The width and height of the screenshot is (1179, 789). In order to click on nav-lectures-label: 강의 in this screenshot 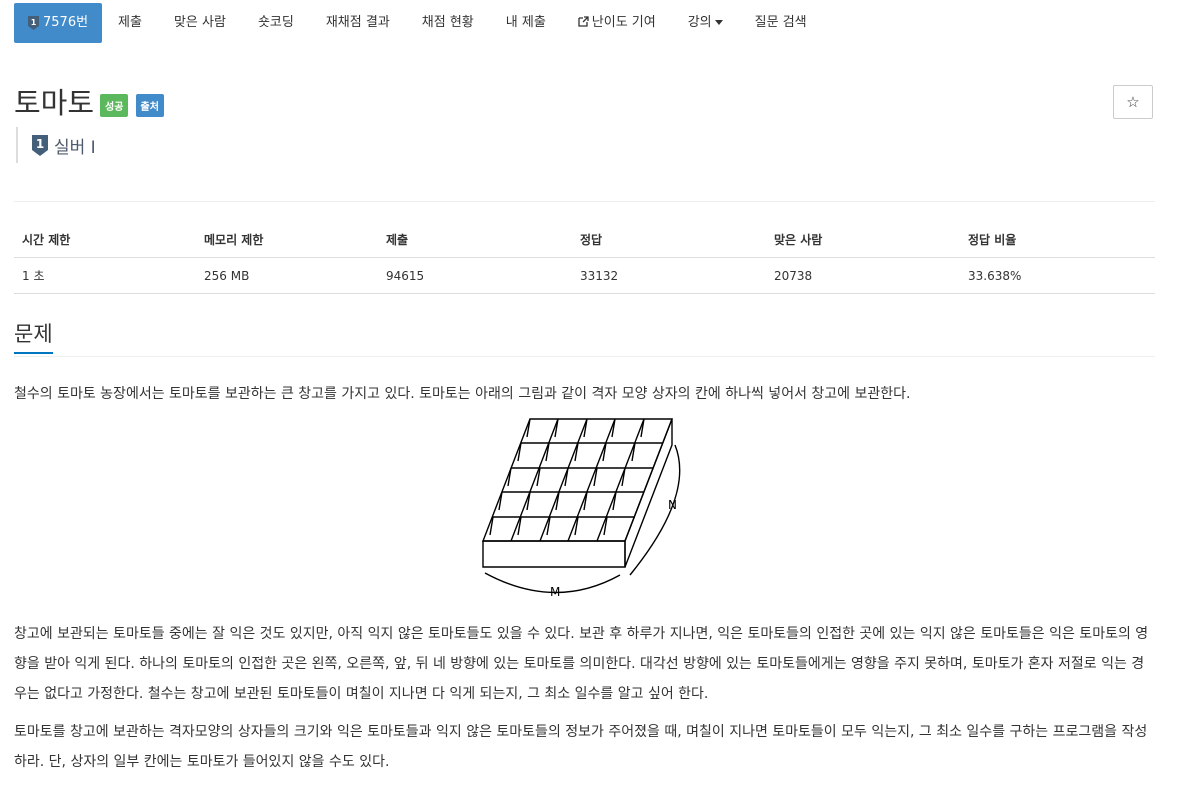, I will do `click(699, 22)`.